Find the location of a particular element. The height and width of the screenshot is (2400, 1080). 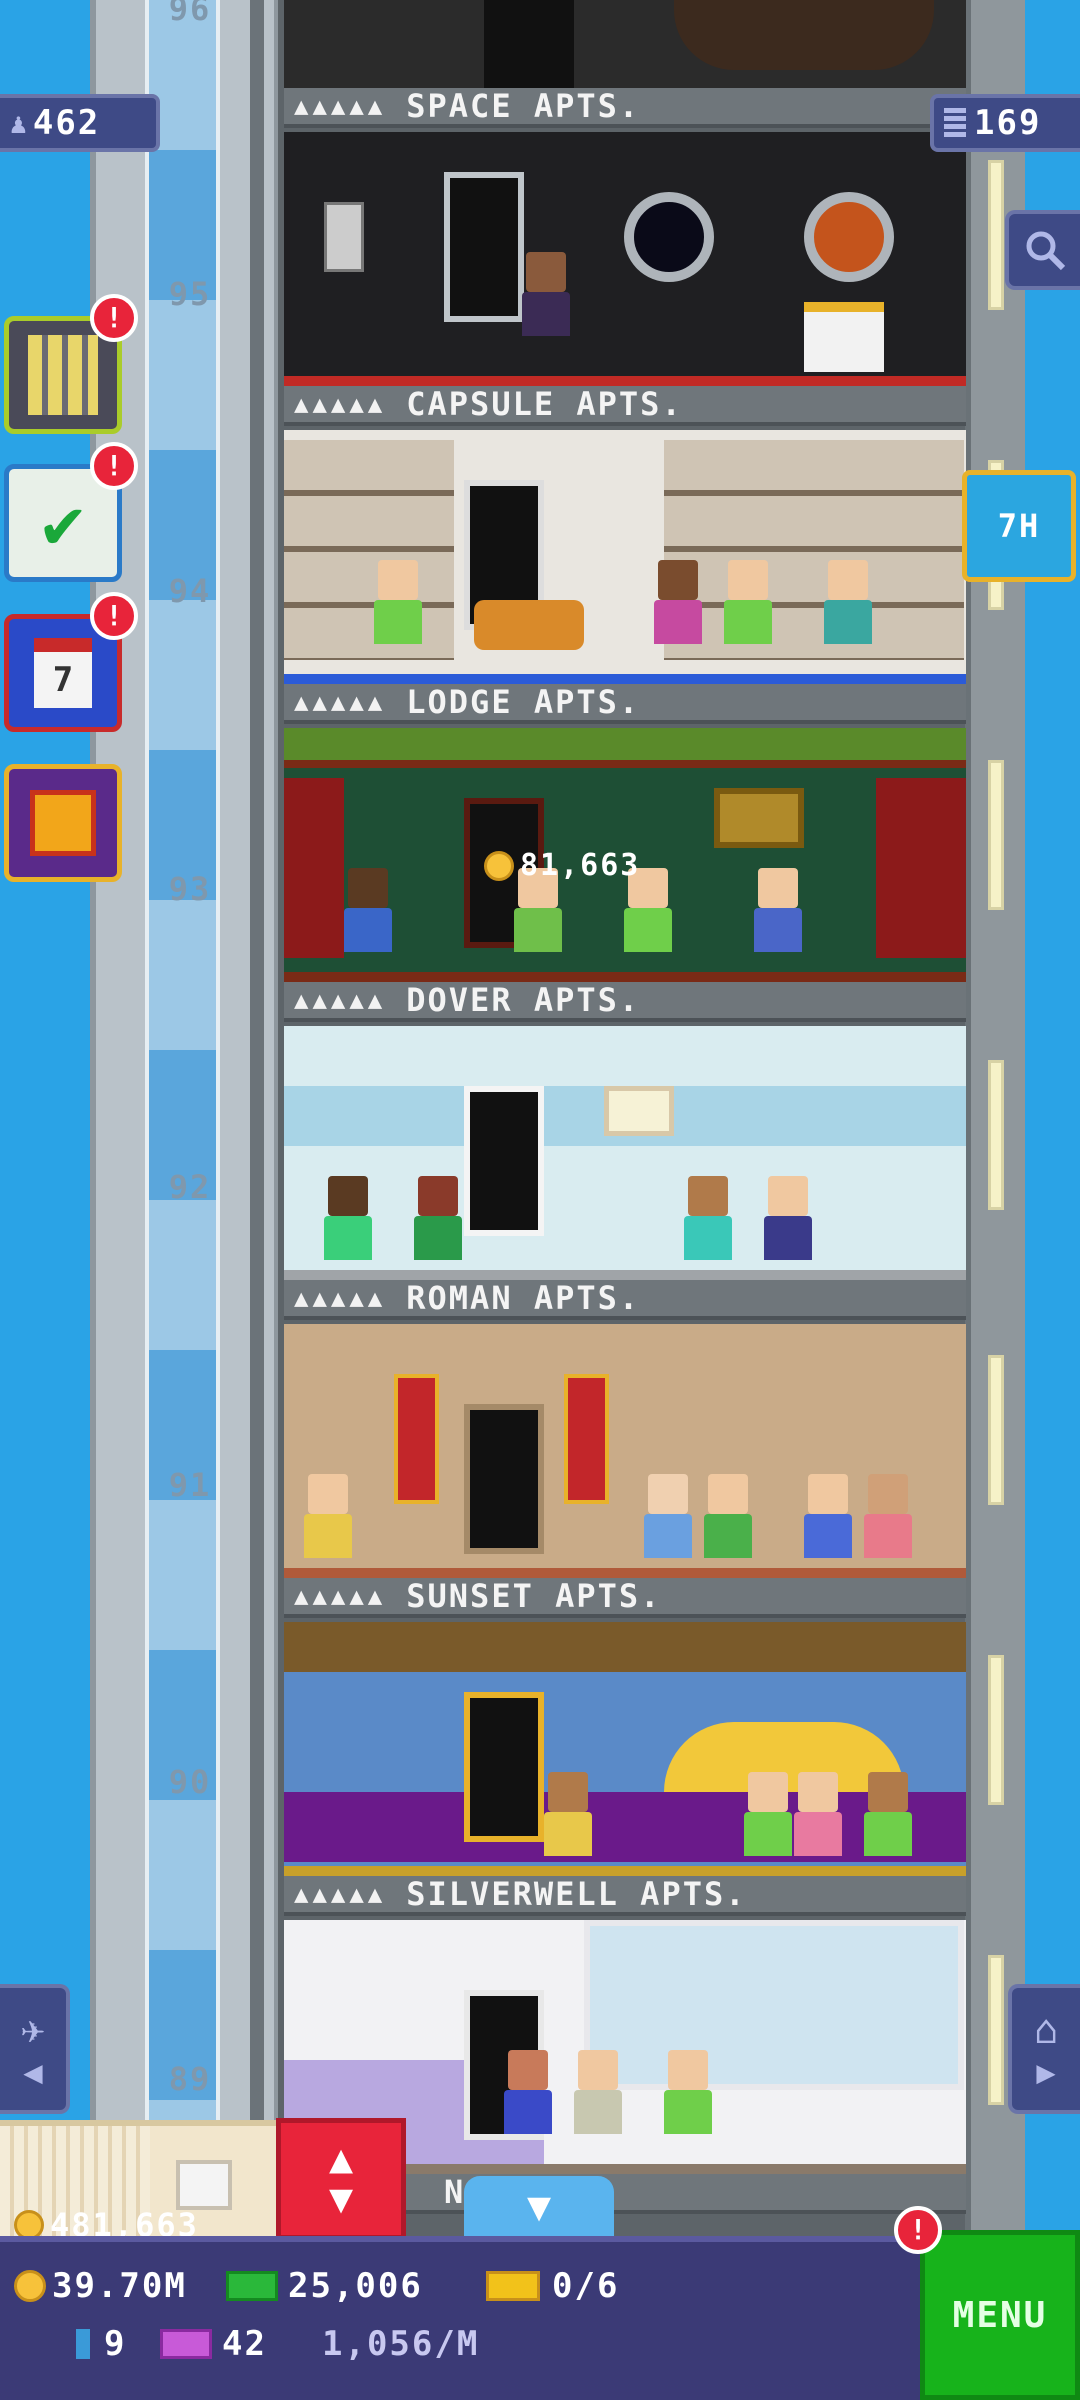

floors-counter: 169 is located at coordinates (1005, 123).